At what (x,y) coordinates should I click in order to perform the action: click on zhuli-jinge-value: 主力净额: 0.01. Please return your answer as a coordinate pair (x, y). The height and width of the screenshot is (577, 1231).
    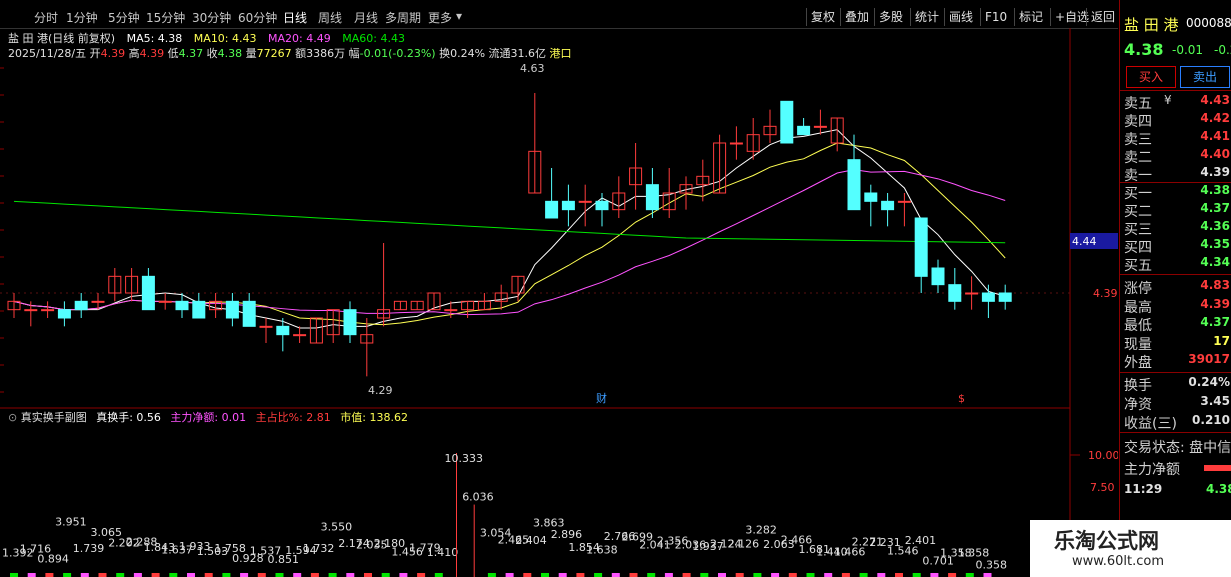
    Looking at the image, I should click on (208, 417).